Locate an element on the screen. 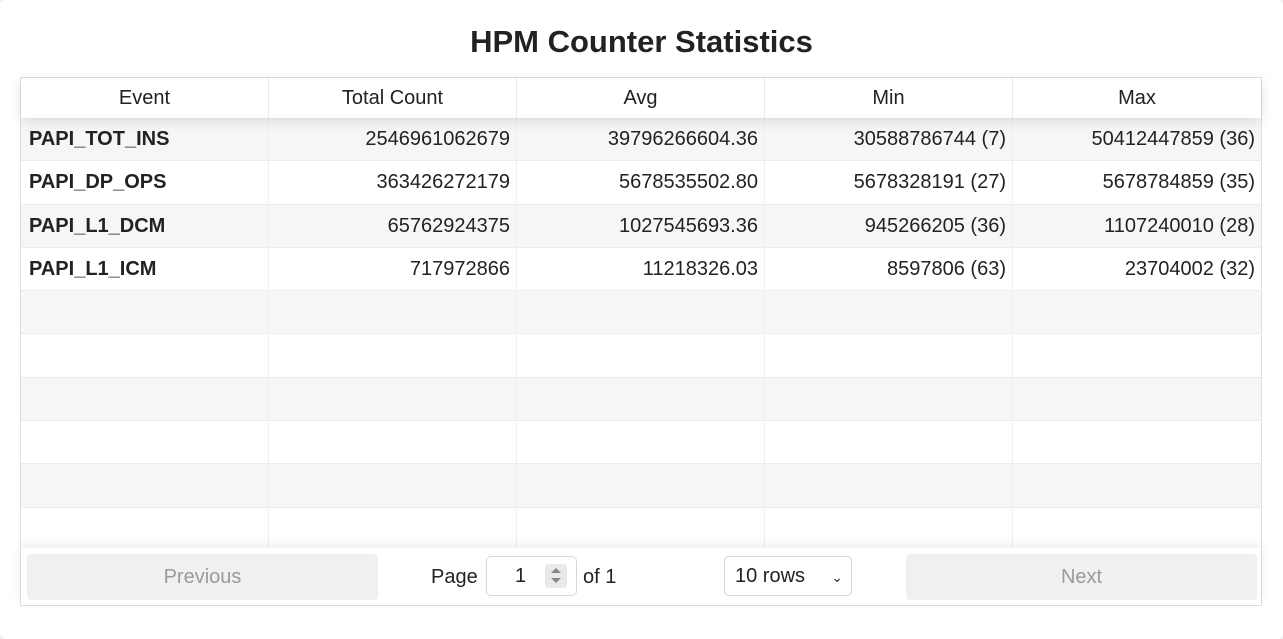  column-header-avg: Avg is located at coordinates (641, 98).